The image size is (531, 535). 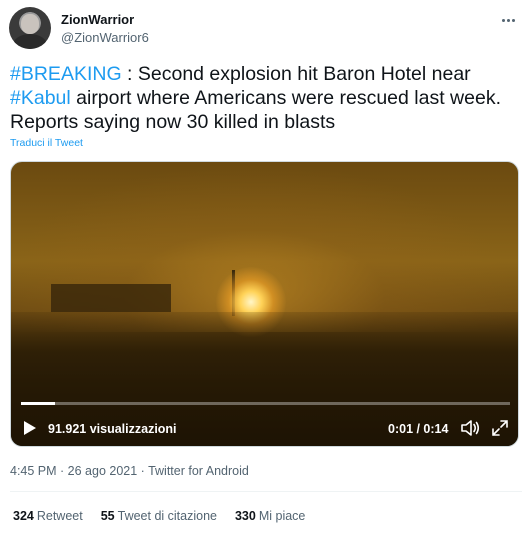 I want to click on likes-label: Mi piace, so click(x=282, y=516).